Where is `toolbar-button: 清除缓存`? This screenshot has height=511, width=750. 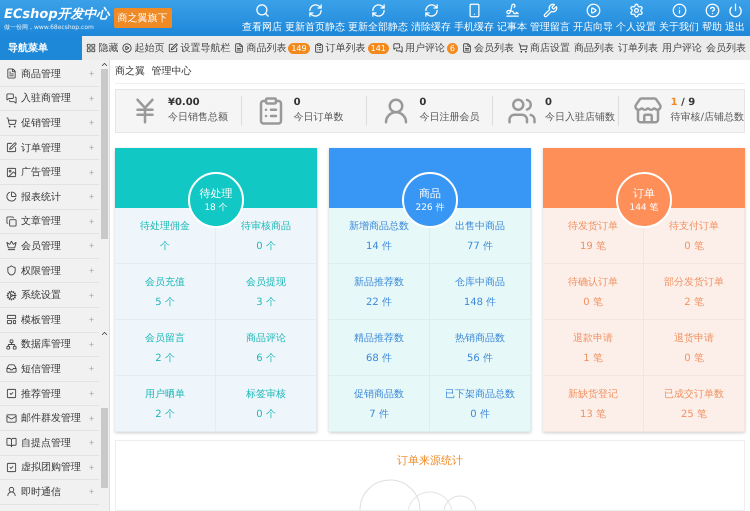 toolbar-button: 清除缓存 is located at coordinates (431, 18).